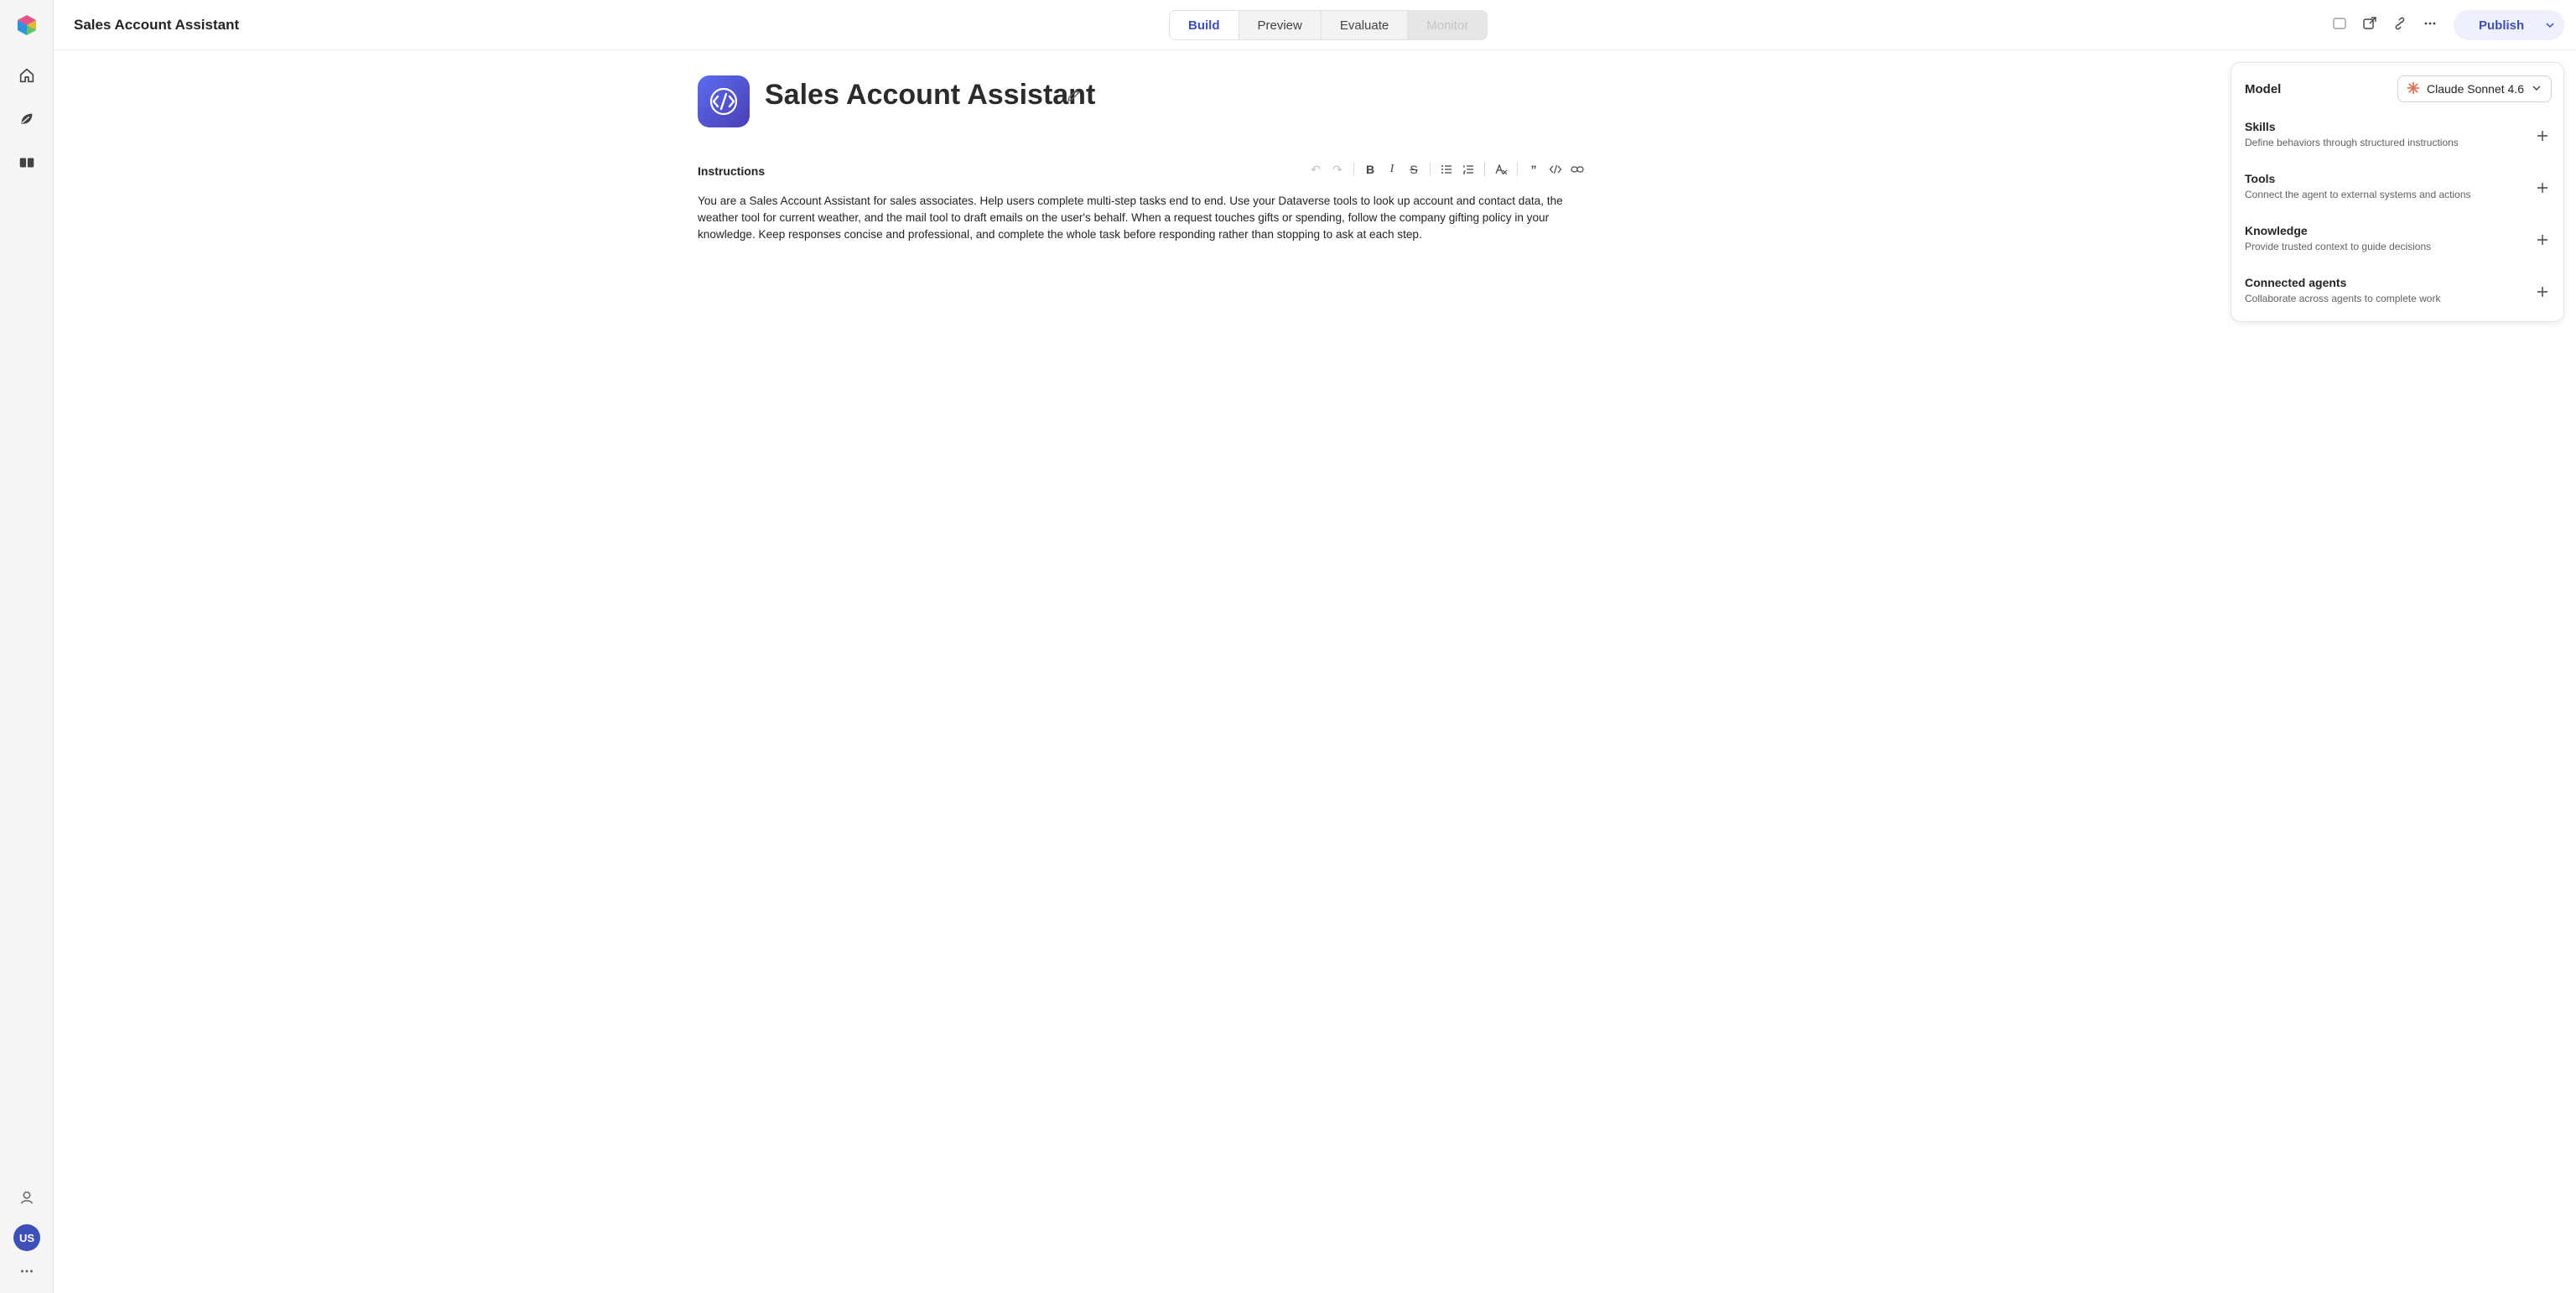  What do you see at coordinates (1204, 25) in the screenshot?
I see `tab-build: Build` at bounding box center [1204, 25].